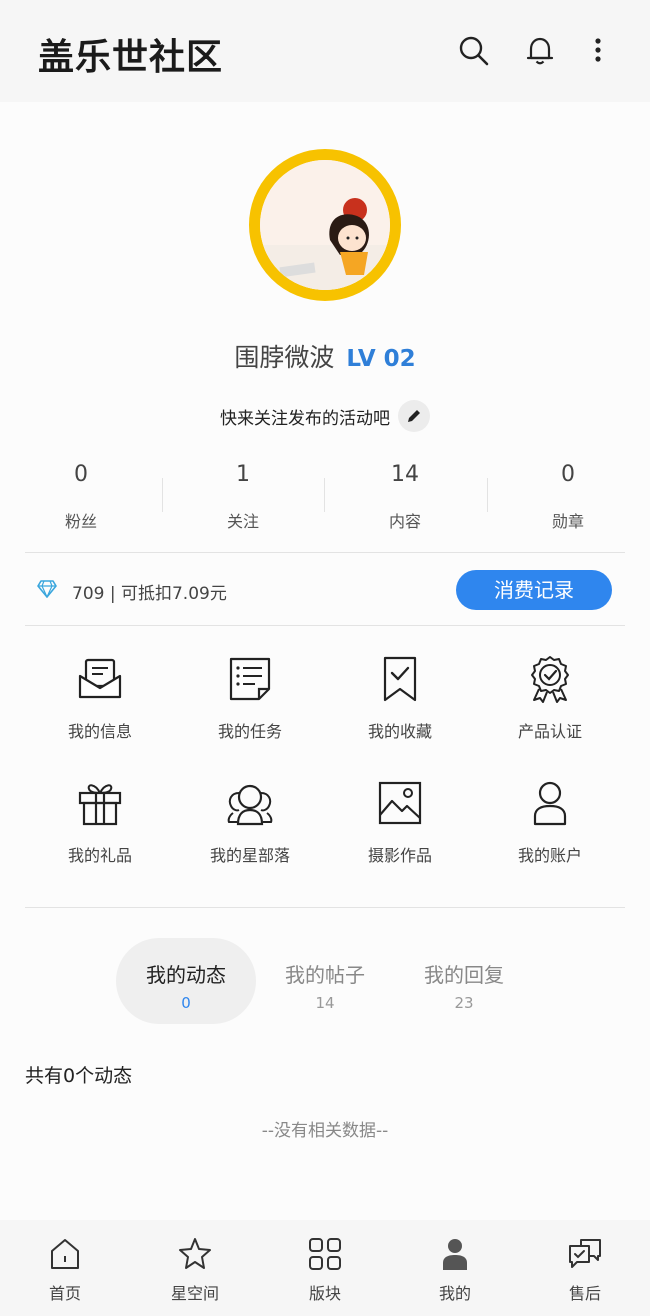  I want to click on grid-item-my-account: 我的账户, so click(550, 819).